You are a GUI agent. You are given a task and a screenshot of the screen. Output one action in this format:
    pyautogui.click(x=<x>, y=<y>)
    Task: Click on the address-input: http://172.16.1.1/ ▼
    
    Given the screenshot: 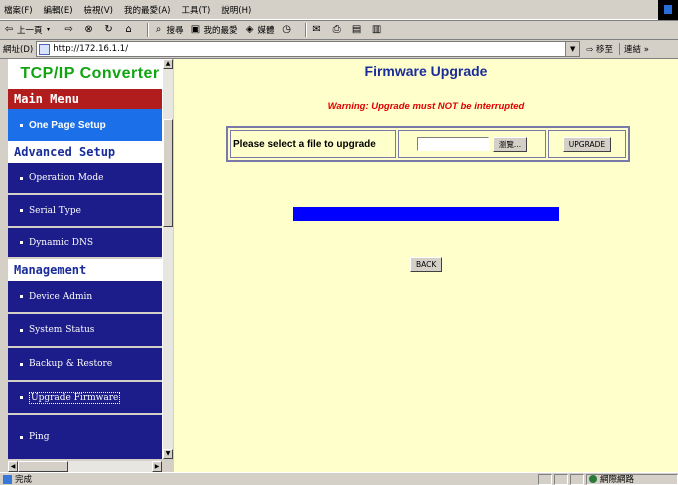 What is the action you would take?
    pyautogui.click(x=308, y=49)
    